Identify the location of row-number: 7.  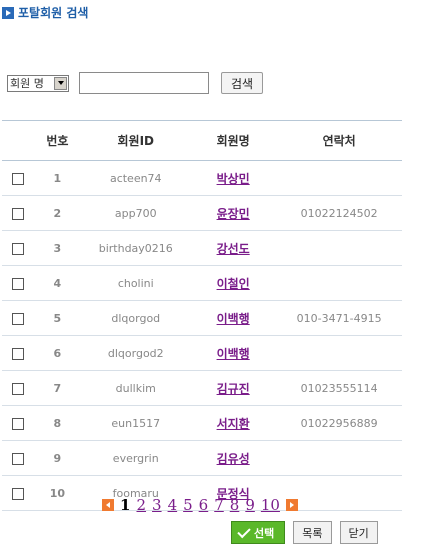
(57, 388).